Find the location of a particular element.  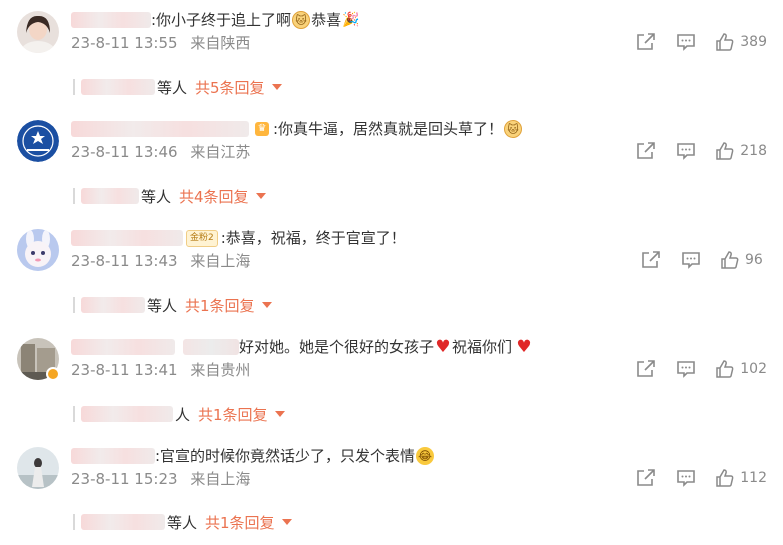

like-count: 218 is located at coordinates (753, 151).